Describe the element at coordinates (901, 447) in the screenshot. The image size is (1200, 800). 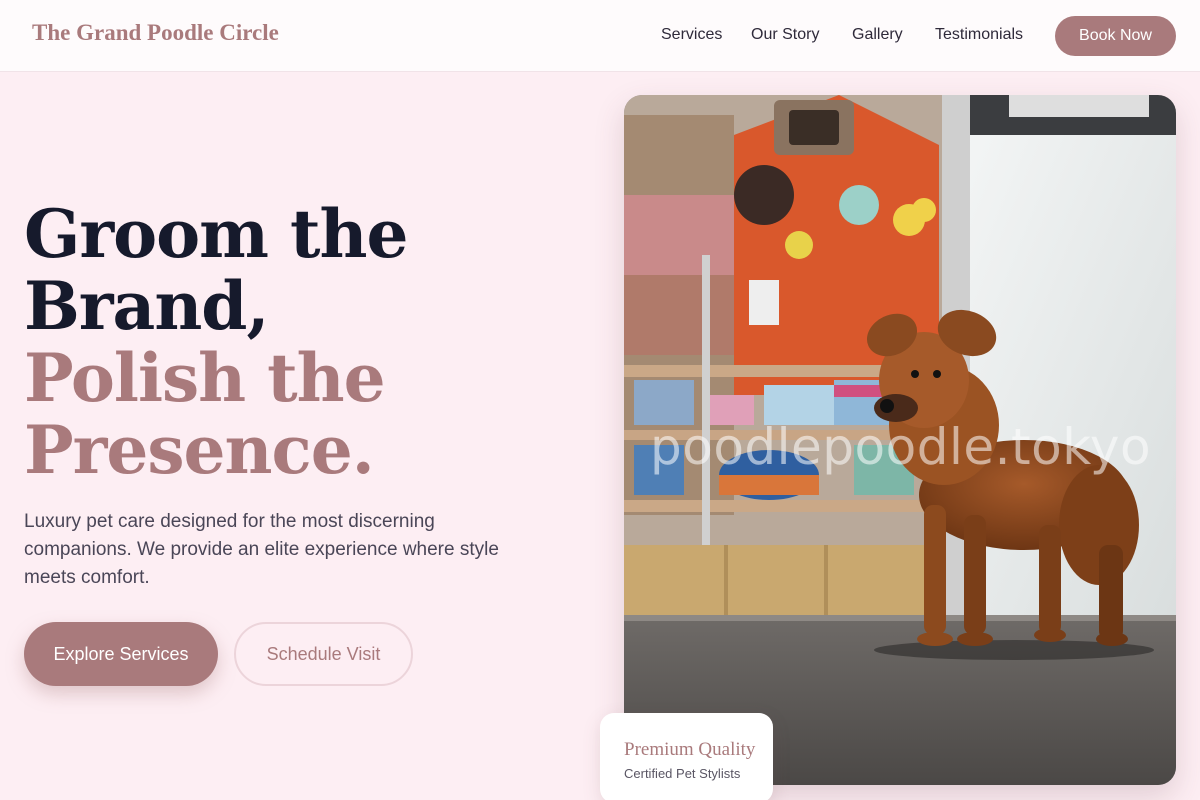
I see `photo-watermark: poodlepoodle.tokyo` at that location.